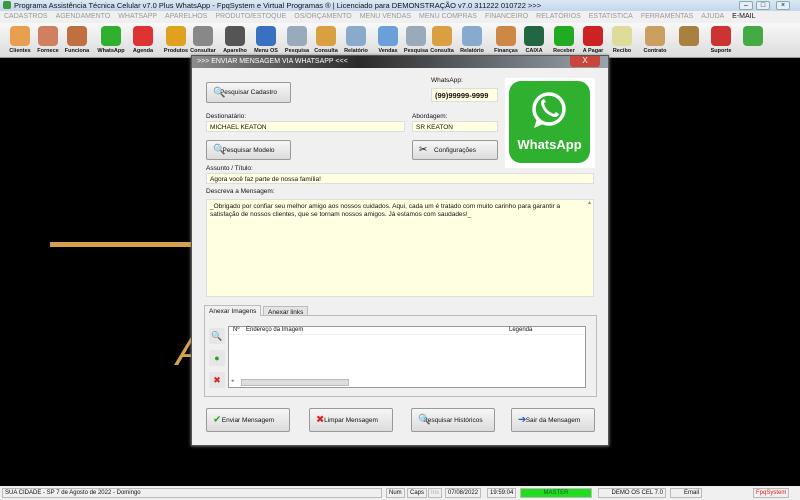 The width and height of the screenshot is (800, 500). Describe the element at coordinates (550, 123) in the screenshot. I see `whatsapp-logo: WhatsApp` at that location.